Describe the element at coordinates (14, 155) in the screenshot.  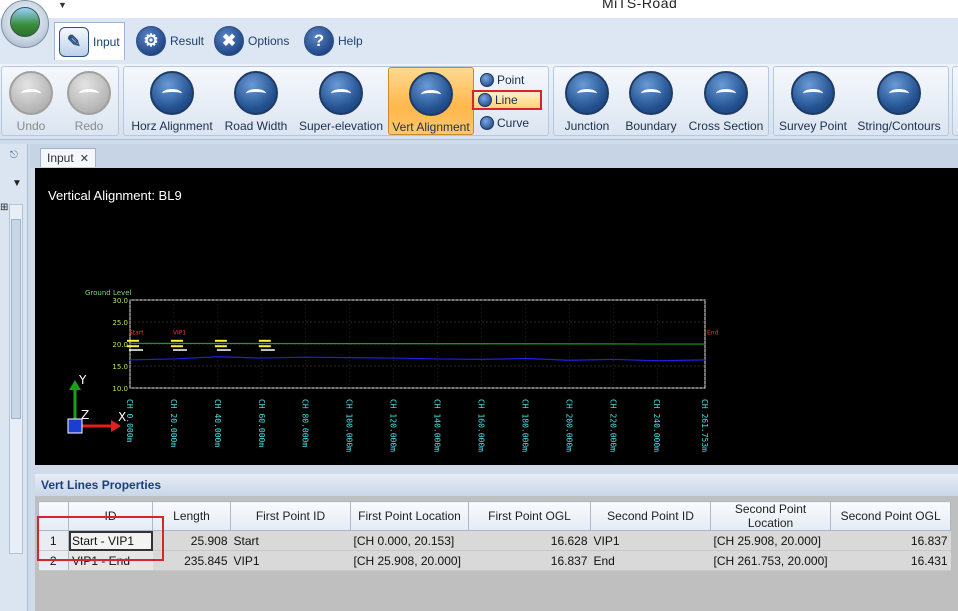
I see `pin-icon: ⎋` at that location.